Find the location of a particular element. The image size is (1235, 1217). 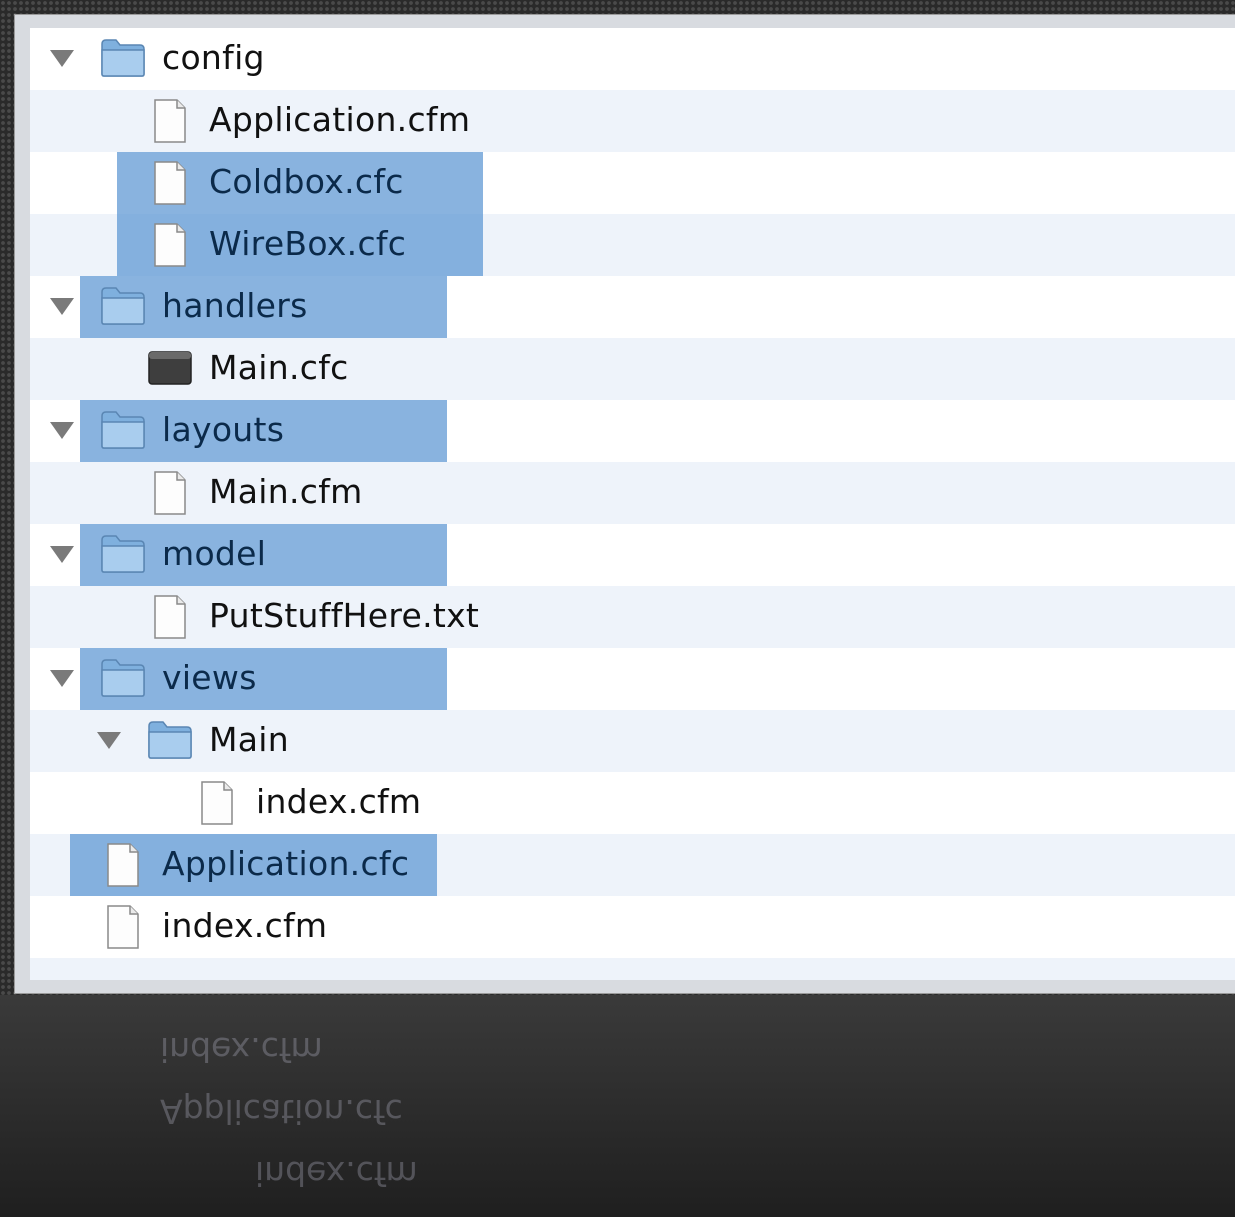

tree-row: Main is located at coordinates (632, 741).